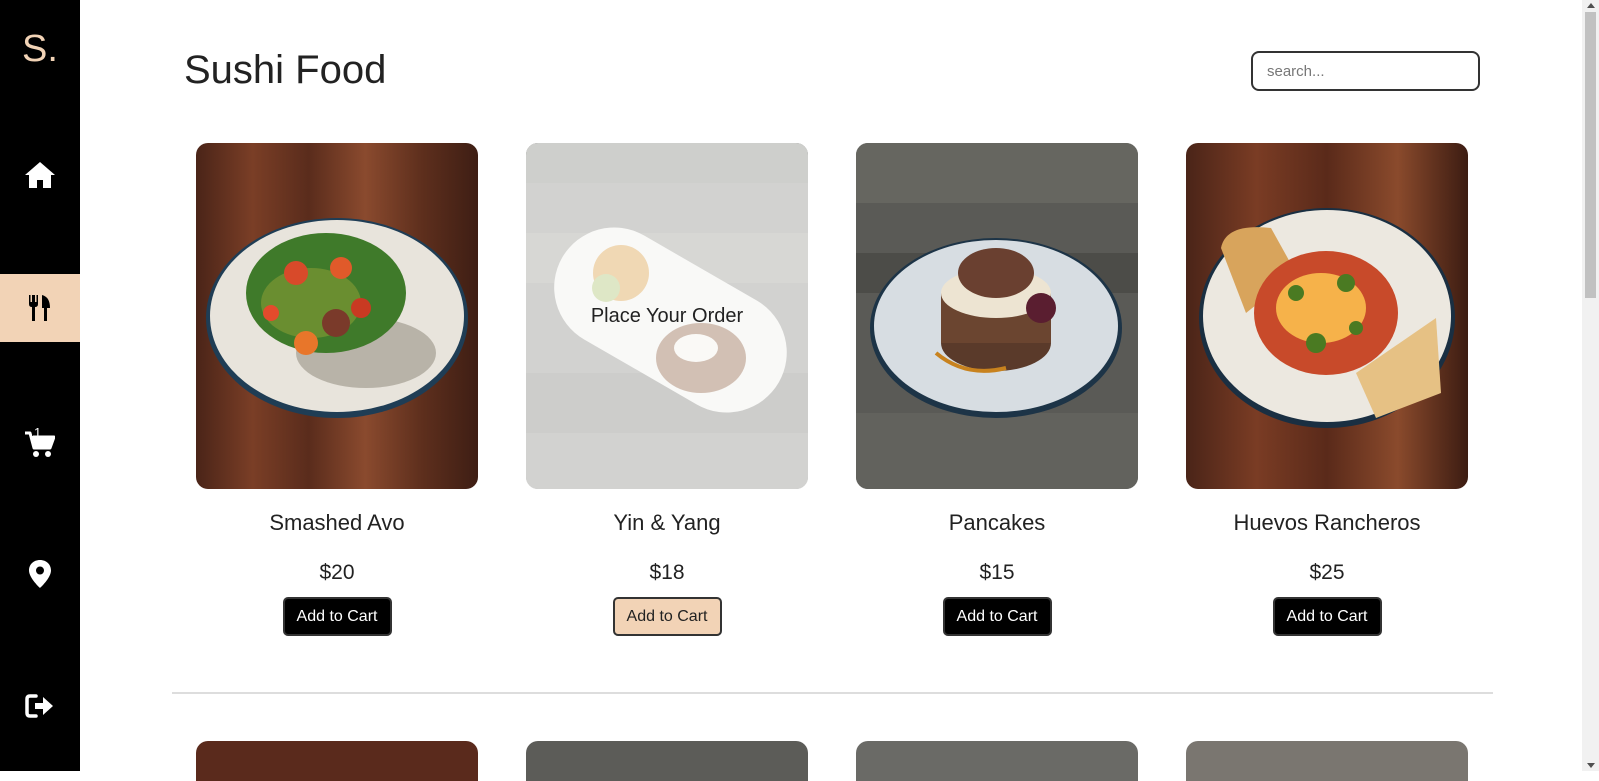 This screenshot has width=1599, height=781. What do you see at coordinates (337, 572) in the screenshot?
I see `item-price: $20` at bounding box center [337, 572].